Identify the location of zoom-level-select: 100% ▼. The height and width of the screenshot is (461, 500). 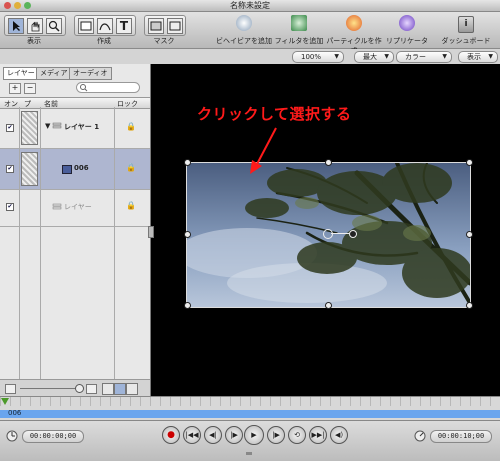
(318, 57).